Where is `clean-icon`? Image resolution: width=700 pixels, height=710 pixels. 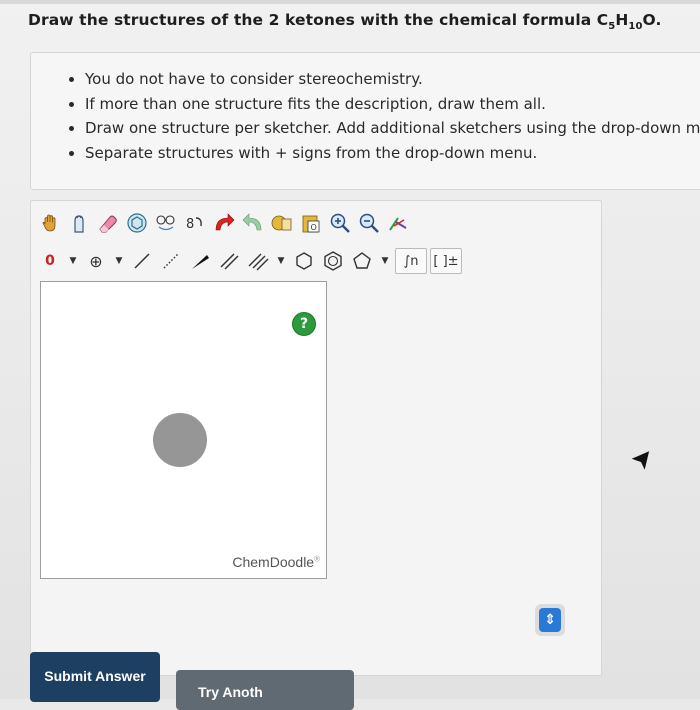
clean-icon is located at coordinates (398, 223).